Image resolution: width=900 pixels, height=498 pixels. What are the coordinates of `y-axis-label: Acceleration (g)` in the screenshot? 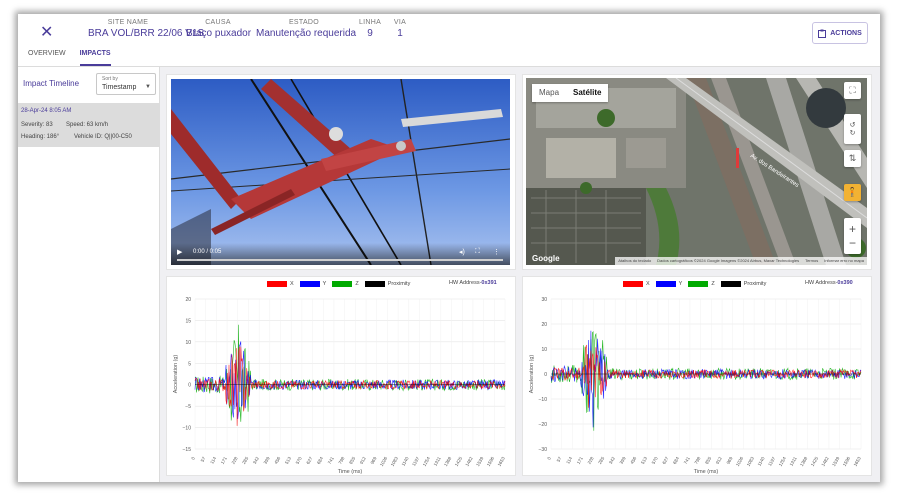 It's located at (532, 374).